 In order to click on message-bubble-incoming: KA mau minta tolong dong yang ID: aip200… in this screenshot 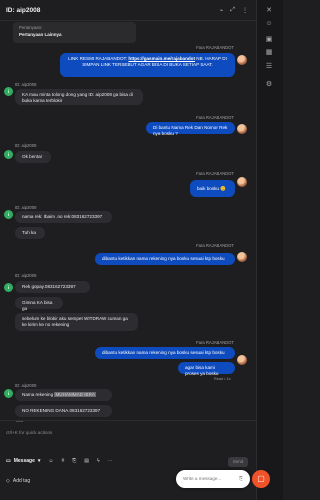, I will do `click(79, 97)`.